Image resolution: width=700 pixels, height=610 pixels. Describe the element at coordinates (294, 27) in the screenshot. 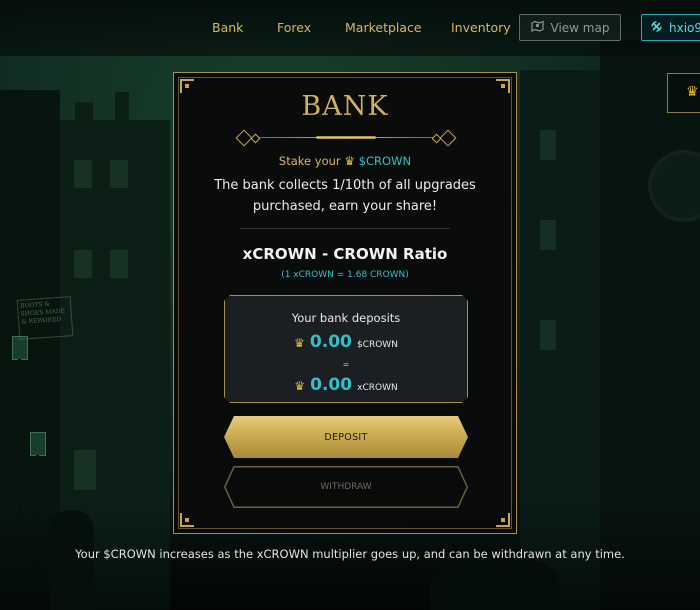

I see `nav-link-forex: Forex` at that location.